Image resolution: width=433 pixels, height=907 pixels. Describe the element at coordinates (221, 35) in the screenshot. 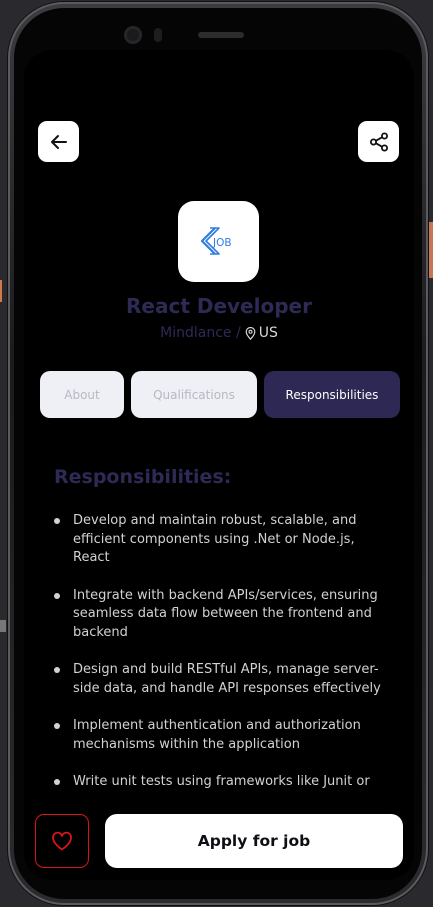

I see `earpiece-speaker` at that location.